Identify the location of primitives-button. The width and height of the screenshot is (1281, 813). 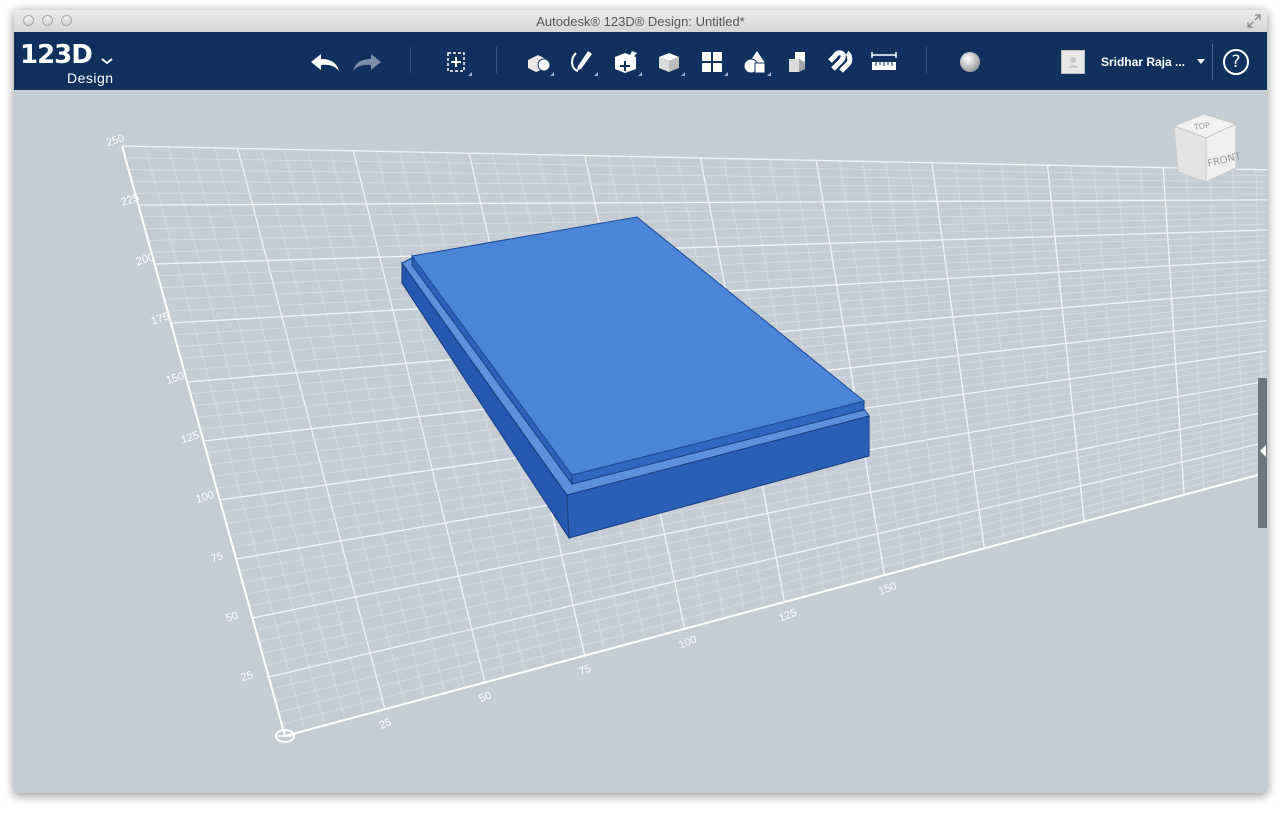
(538, 62).